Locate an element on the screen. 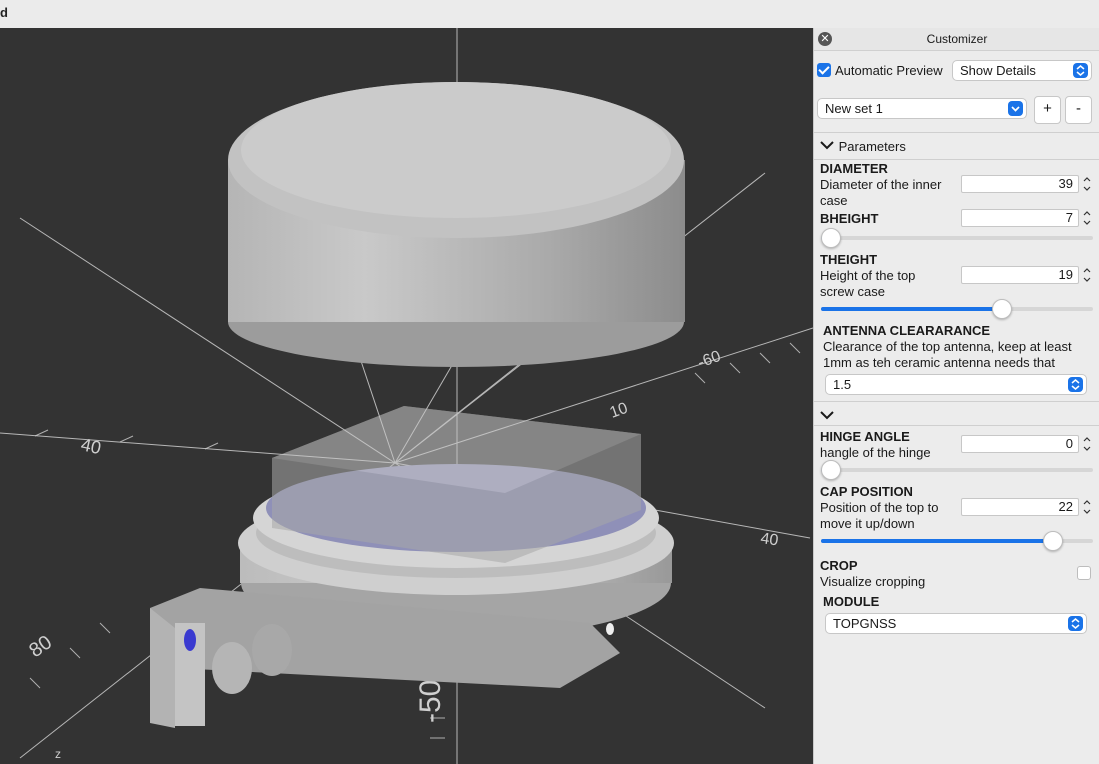  theight-slider is located at coordinates (957, 309).